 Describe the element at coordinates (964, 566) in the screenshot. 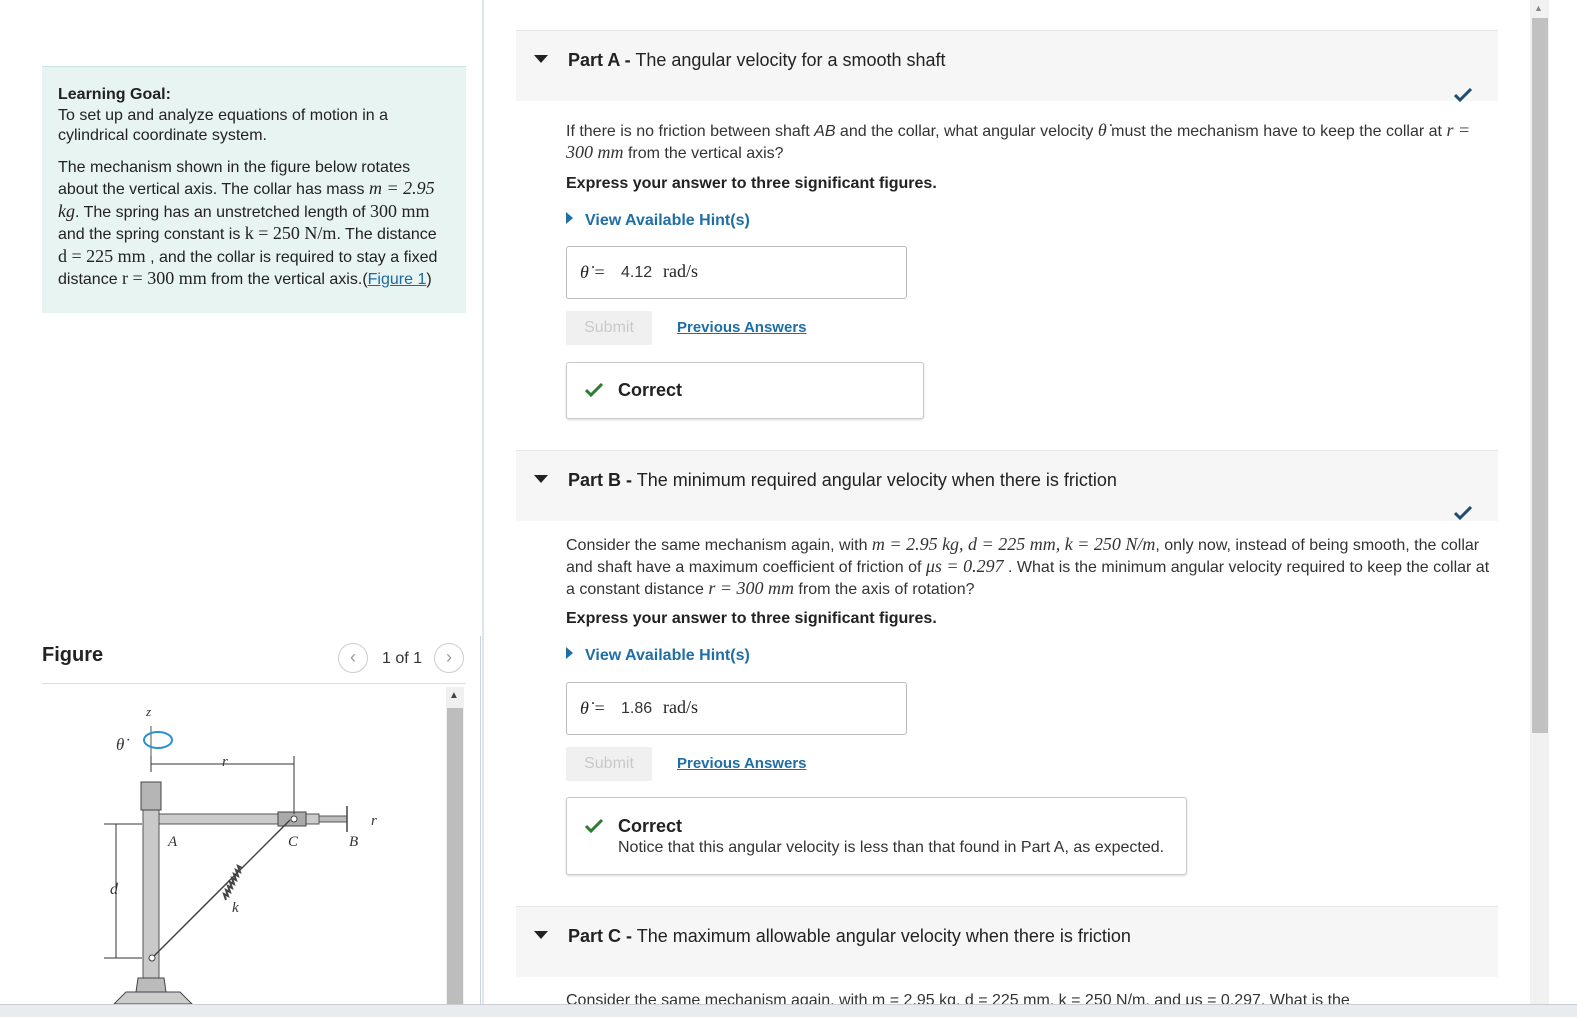

I see `question-math: μs = 0.297` at that location.